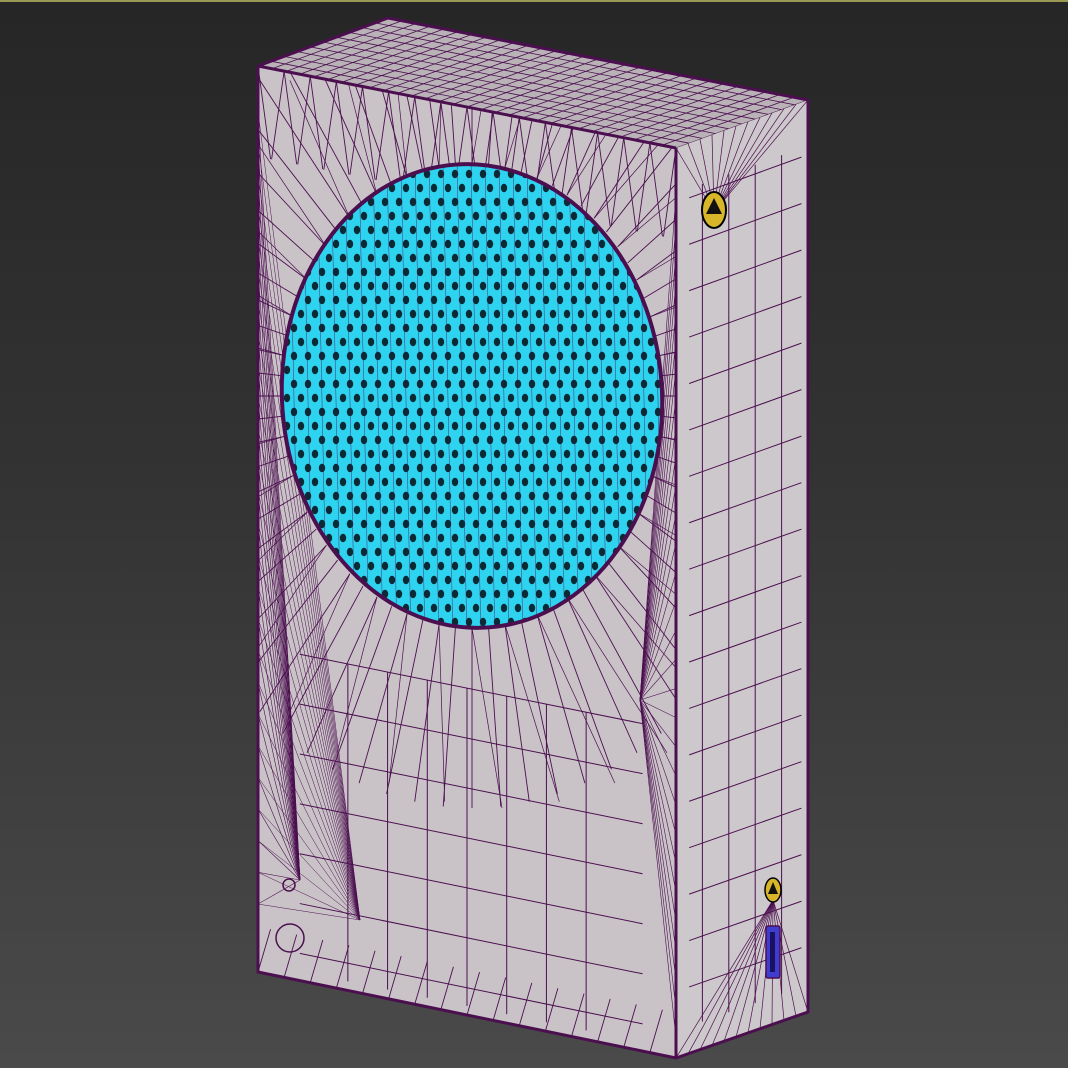 The image size is (1068, 1068). I want to click on usb-port-icon, so click(773, 952).